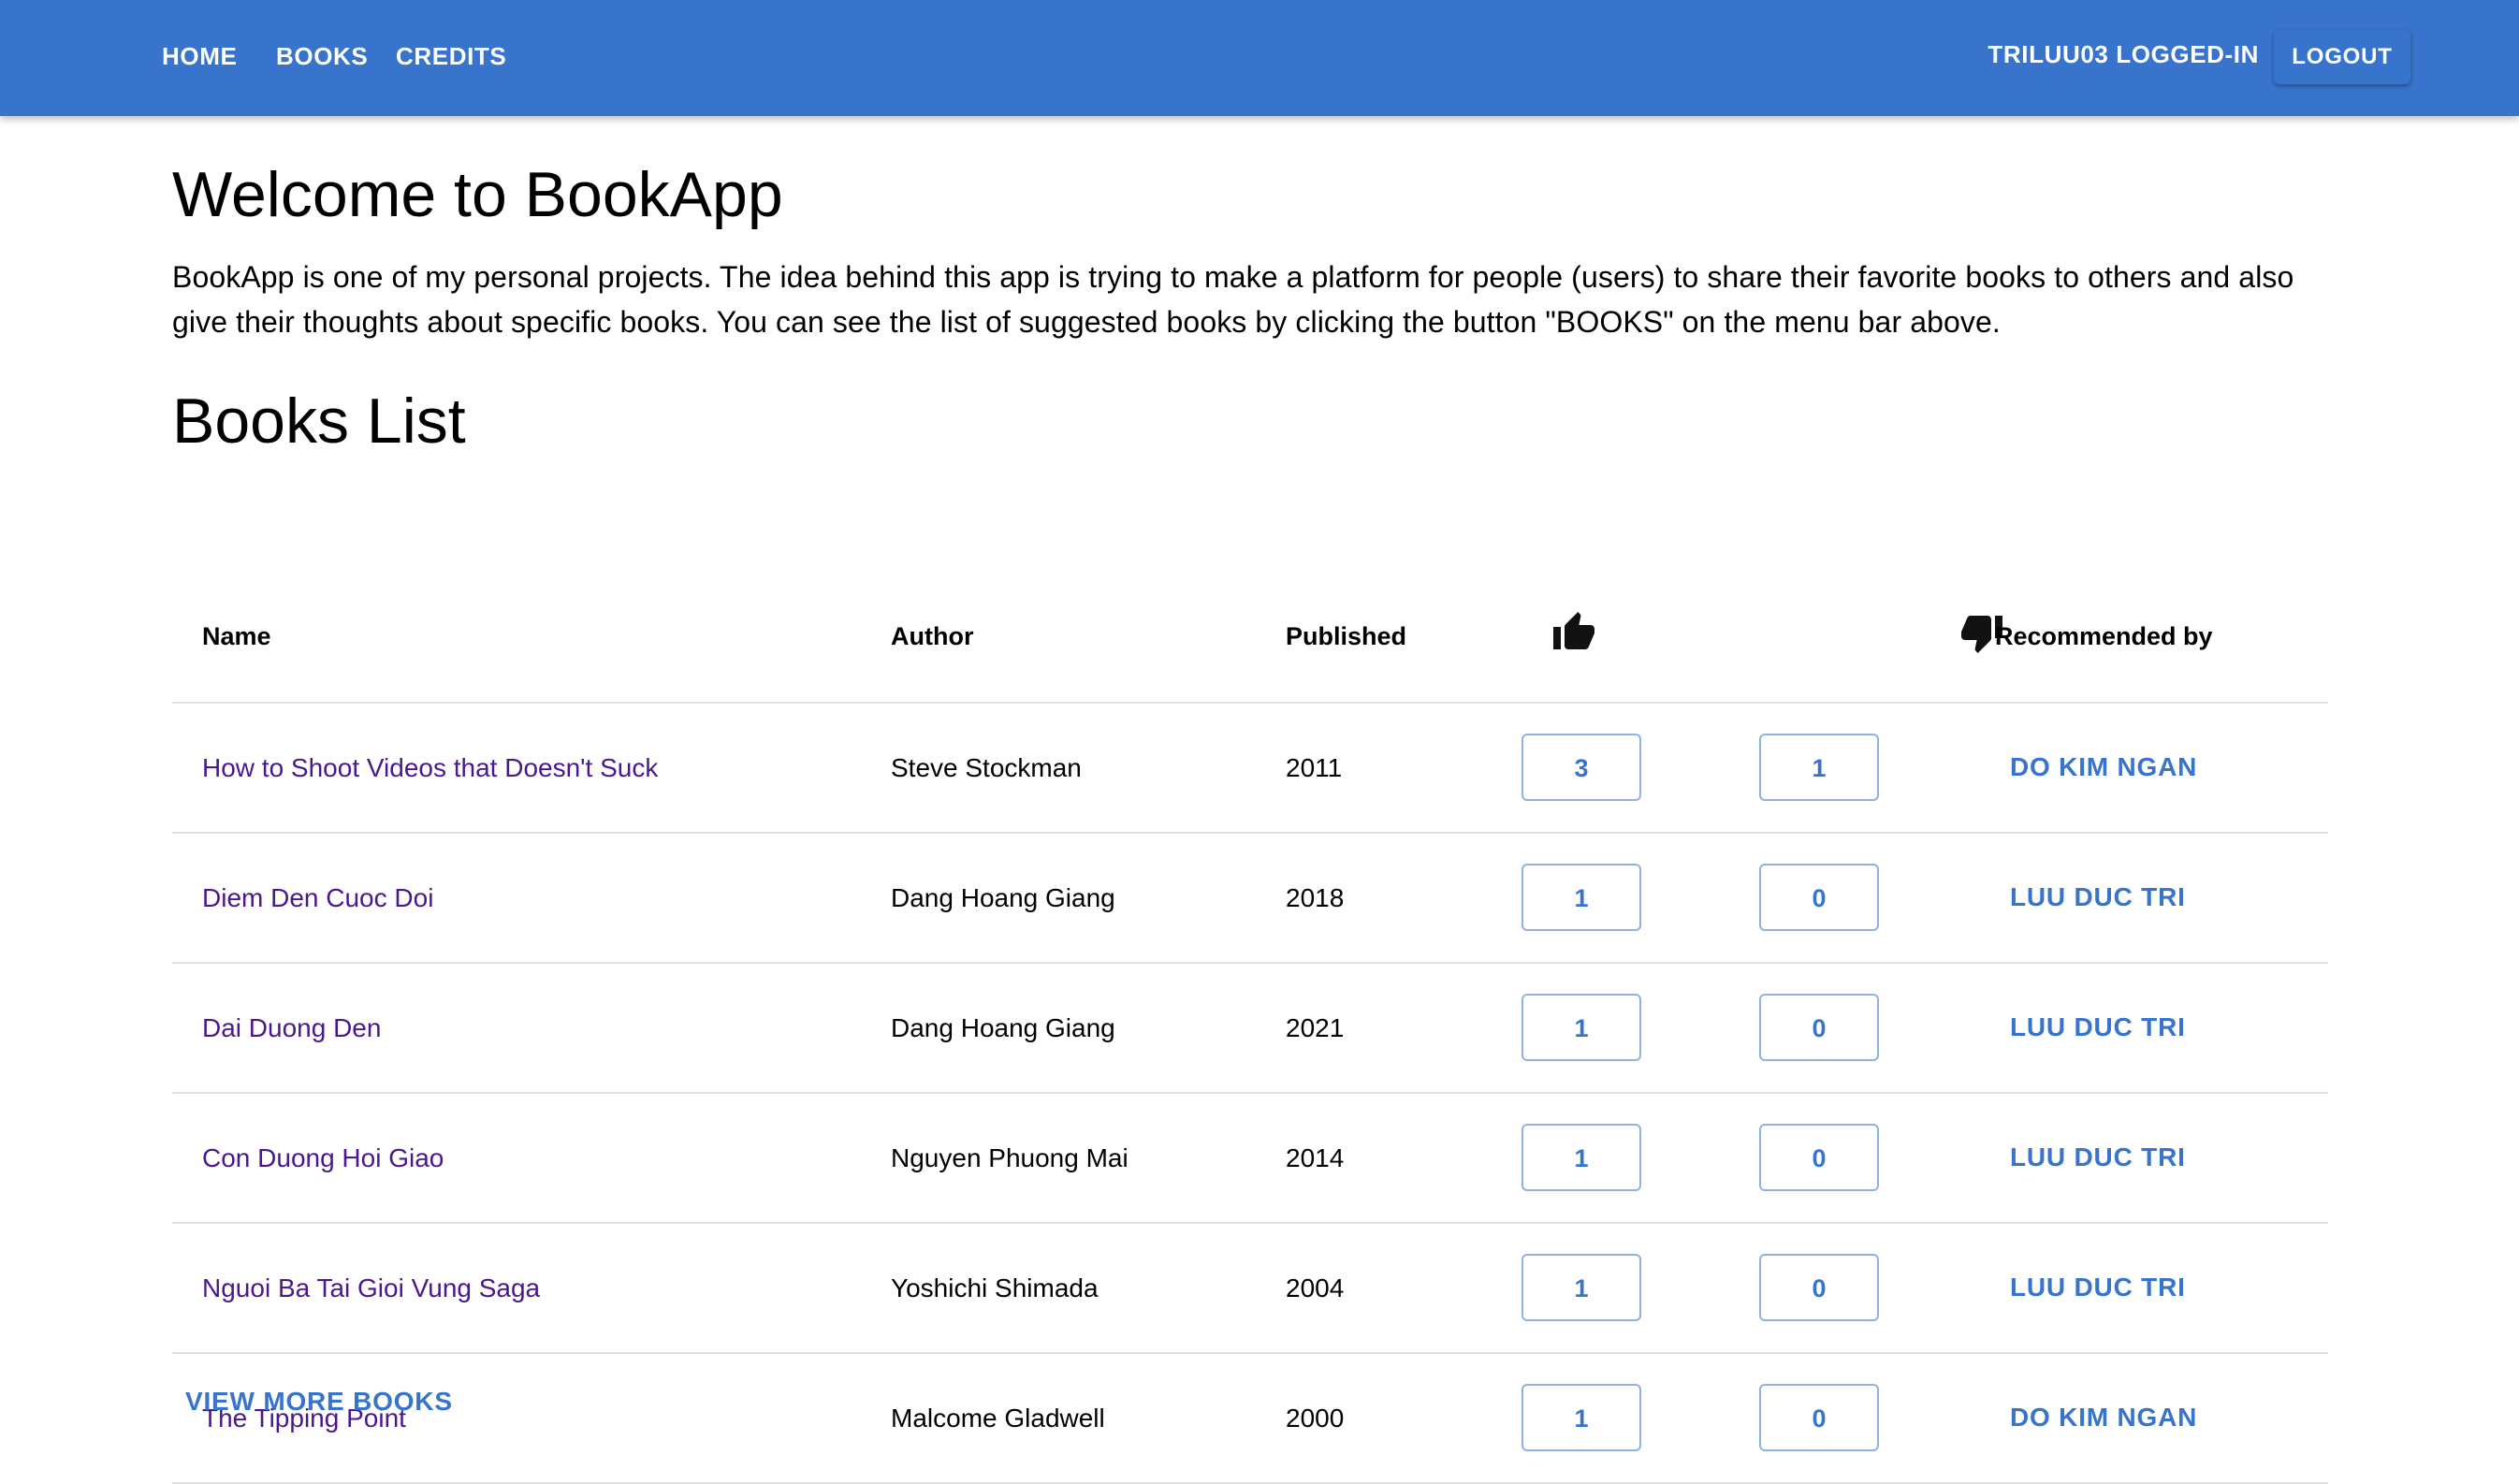 This screenshot has width=2519, height=1484. Describe the element at coordinates (1316, 1027) in the screenshot. I see `book-published: 2021` at that location.